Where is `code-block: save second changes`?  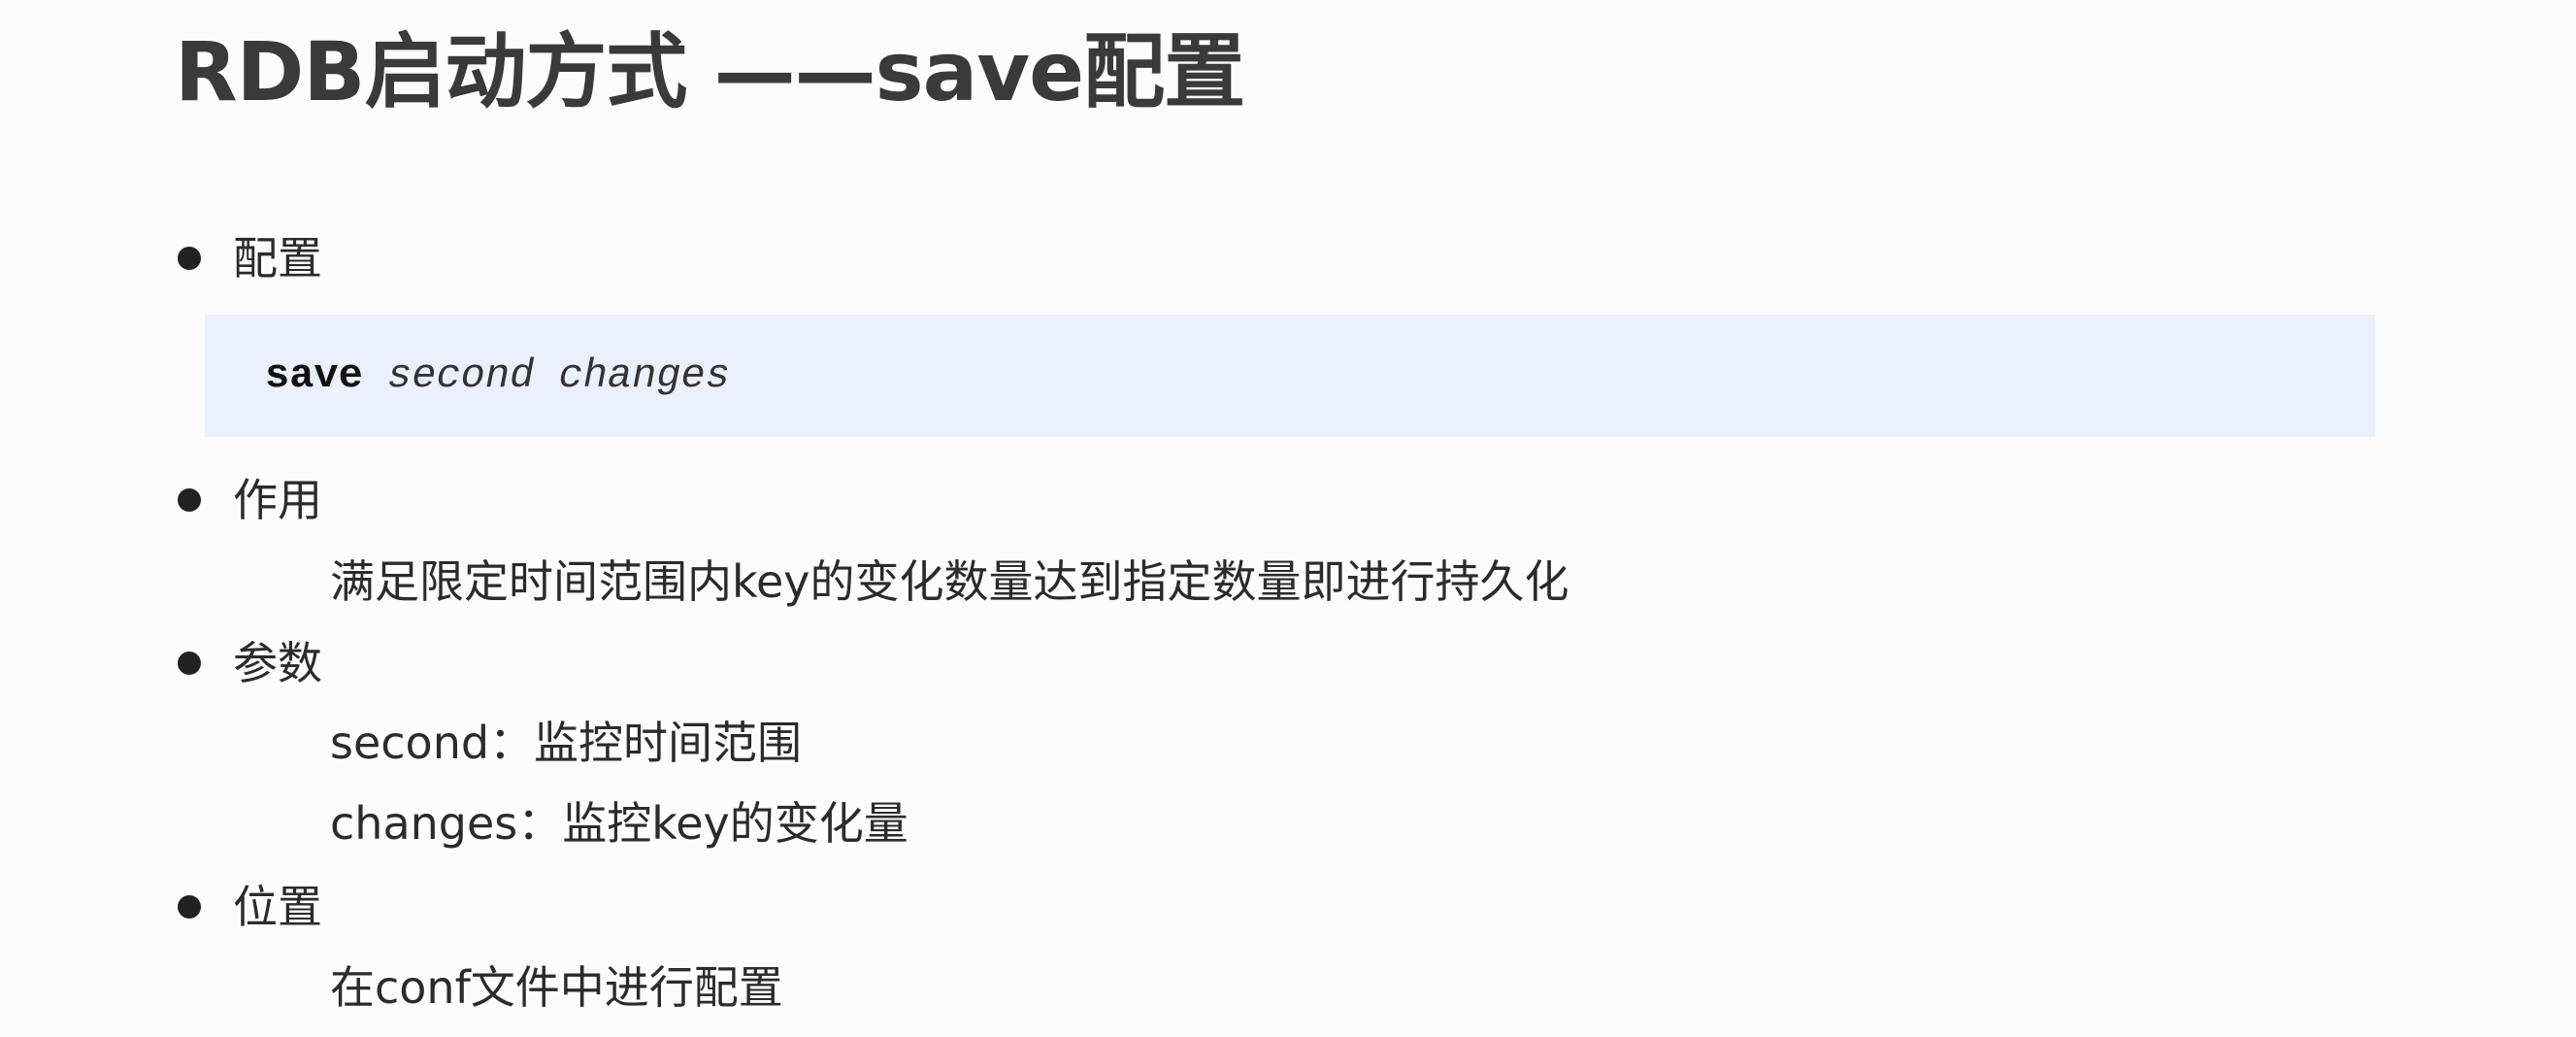
code-block: save second changes is located at coordinates (1290, 376).